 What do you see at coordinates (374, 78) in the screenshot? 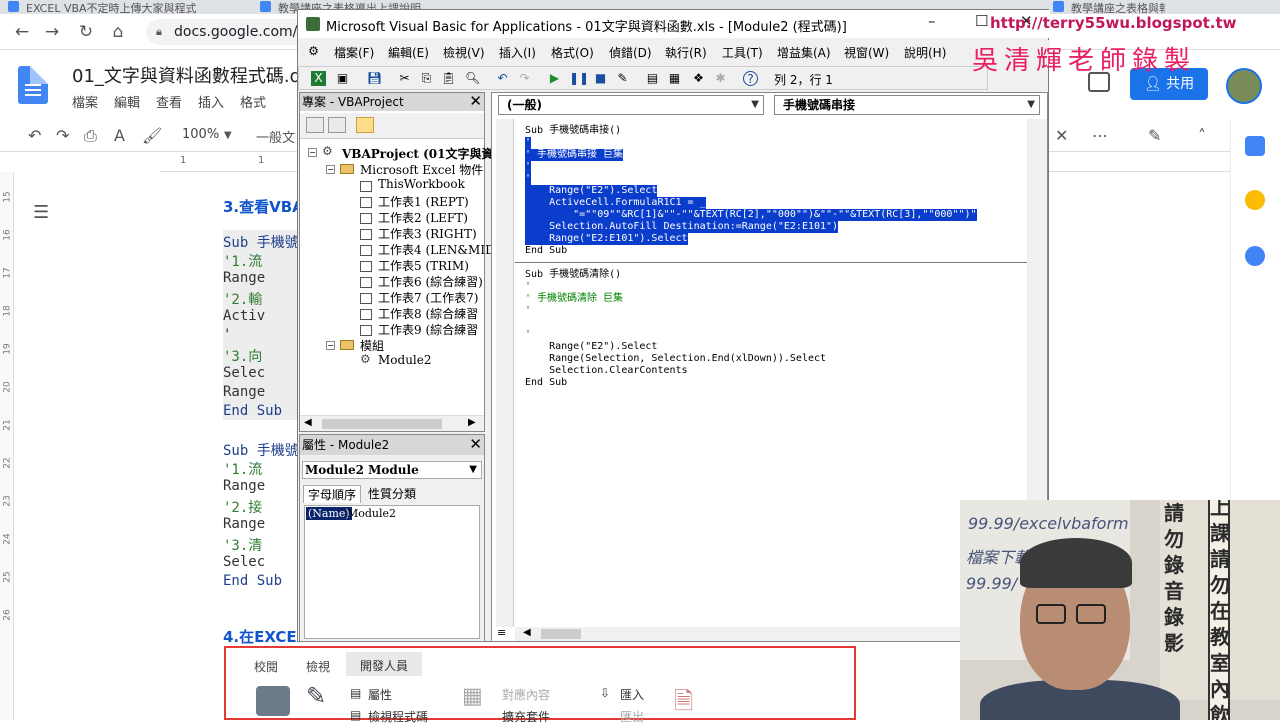
I see `save-icon: 💾︎` at bounding box center [374, 78].